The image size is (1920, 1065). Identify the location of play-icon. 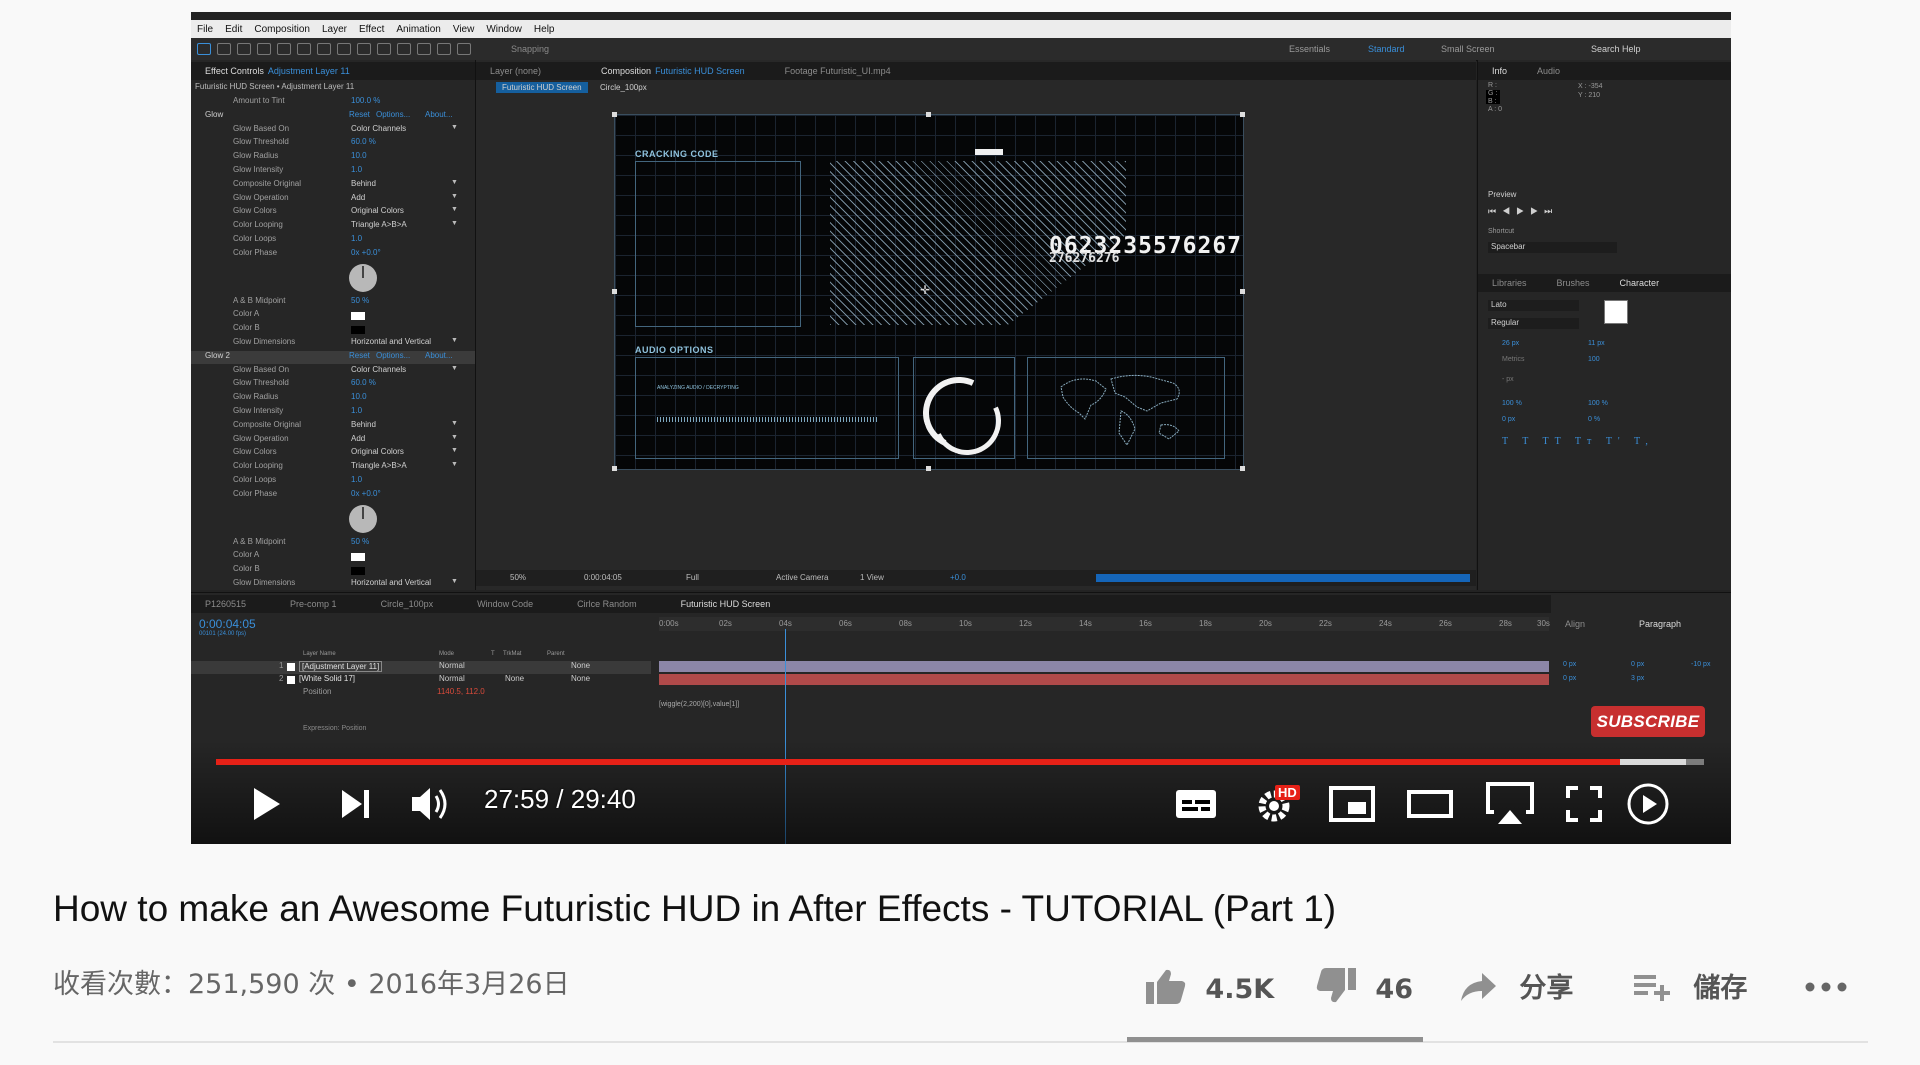
(266, 804).